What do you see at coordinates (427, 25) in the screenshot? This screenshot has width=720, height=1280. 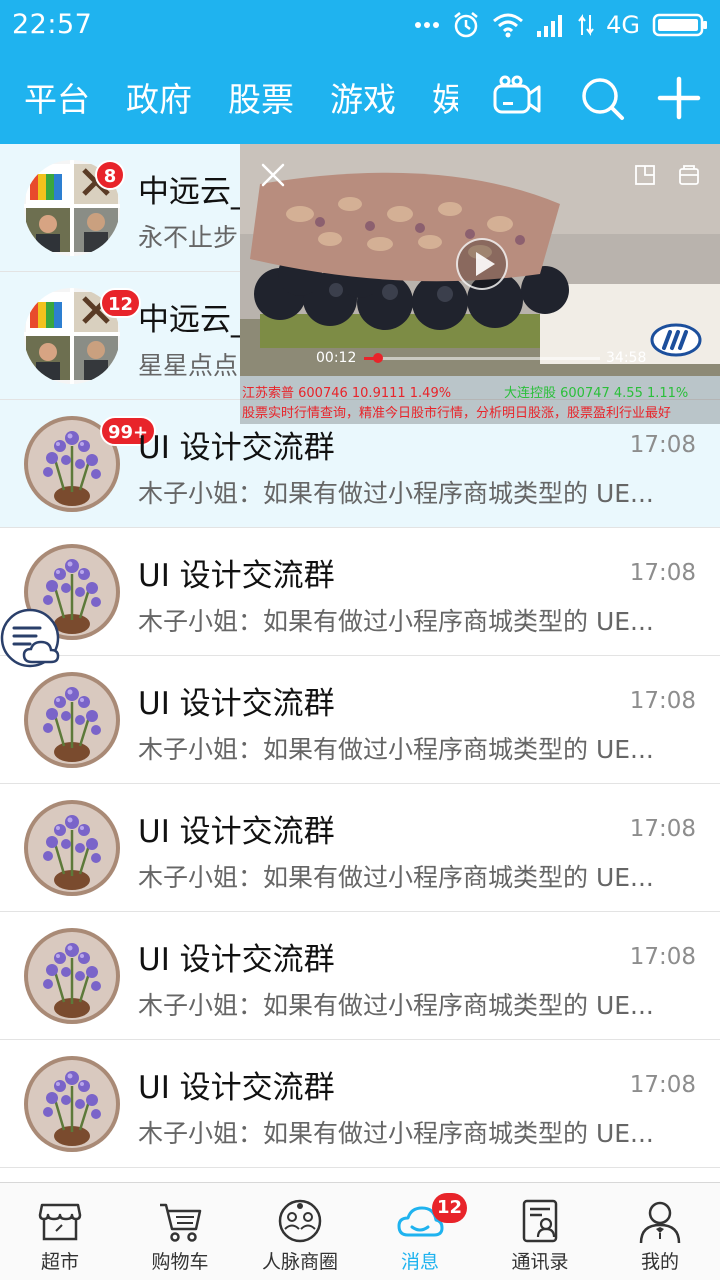 I see `more-dots-icon` at bounding box center [427, 25].